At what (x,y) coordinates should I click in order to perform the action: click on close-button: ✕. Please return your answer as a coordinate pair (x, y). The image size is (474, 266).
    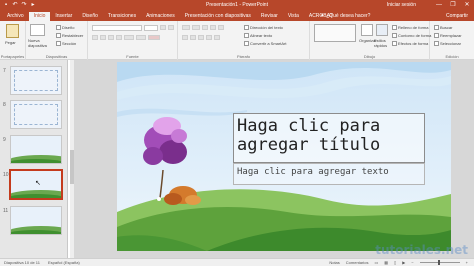
    Looking at the image, I should click on (467, 5).